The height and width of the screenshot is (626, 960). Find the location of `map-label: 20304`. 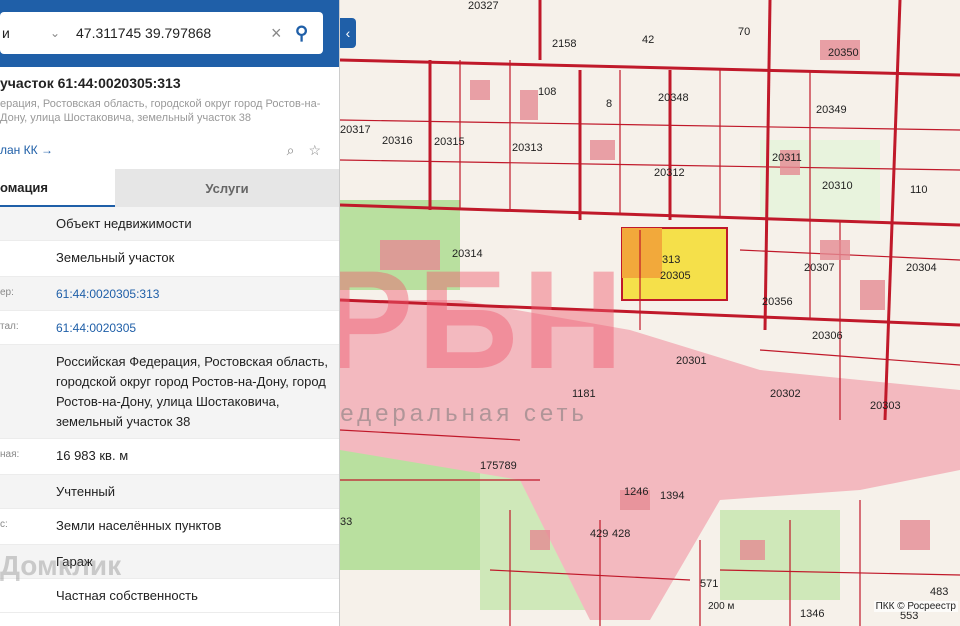

map-label: 20304 is located at coordinates (921, 268).